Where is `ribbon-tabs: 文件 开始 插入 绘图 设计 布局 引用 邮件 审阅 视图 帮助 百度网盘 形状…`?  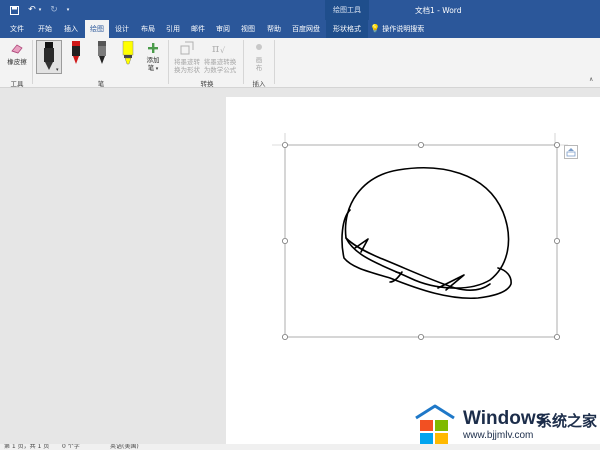
ribbon-tabs: 文件 开始 插入 绘图 设计 布局 引用 邮件 审阅 视图 帮助 百度网盘 形状… is located at coordinates (300, 29).